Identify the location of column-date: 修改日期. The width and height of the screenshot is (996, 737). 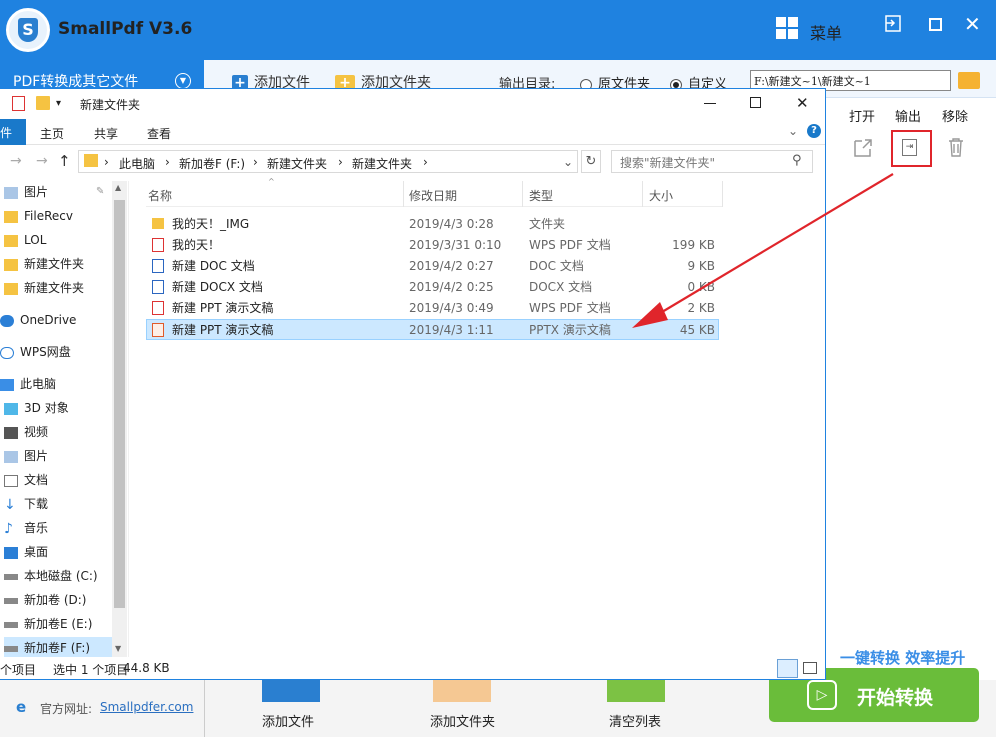
(433, 195).